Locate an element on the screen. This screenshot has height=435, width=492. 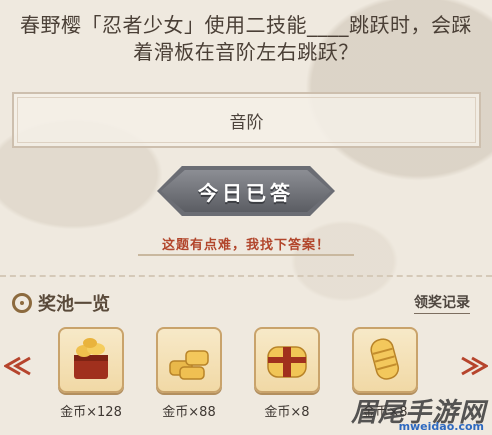
gold-bundle-box-icon is located at coordinates (91, 360).